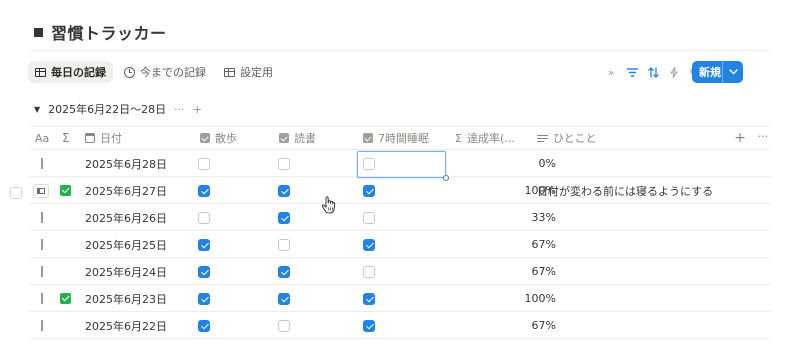 The height and width of the screenshot is (354, 800). What do you see at coordinates (674, 72) in the screenshot?
I see `lightning-icon` at bounding box center [674, 72].